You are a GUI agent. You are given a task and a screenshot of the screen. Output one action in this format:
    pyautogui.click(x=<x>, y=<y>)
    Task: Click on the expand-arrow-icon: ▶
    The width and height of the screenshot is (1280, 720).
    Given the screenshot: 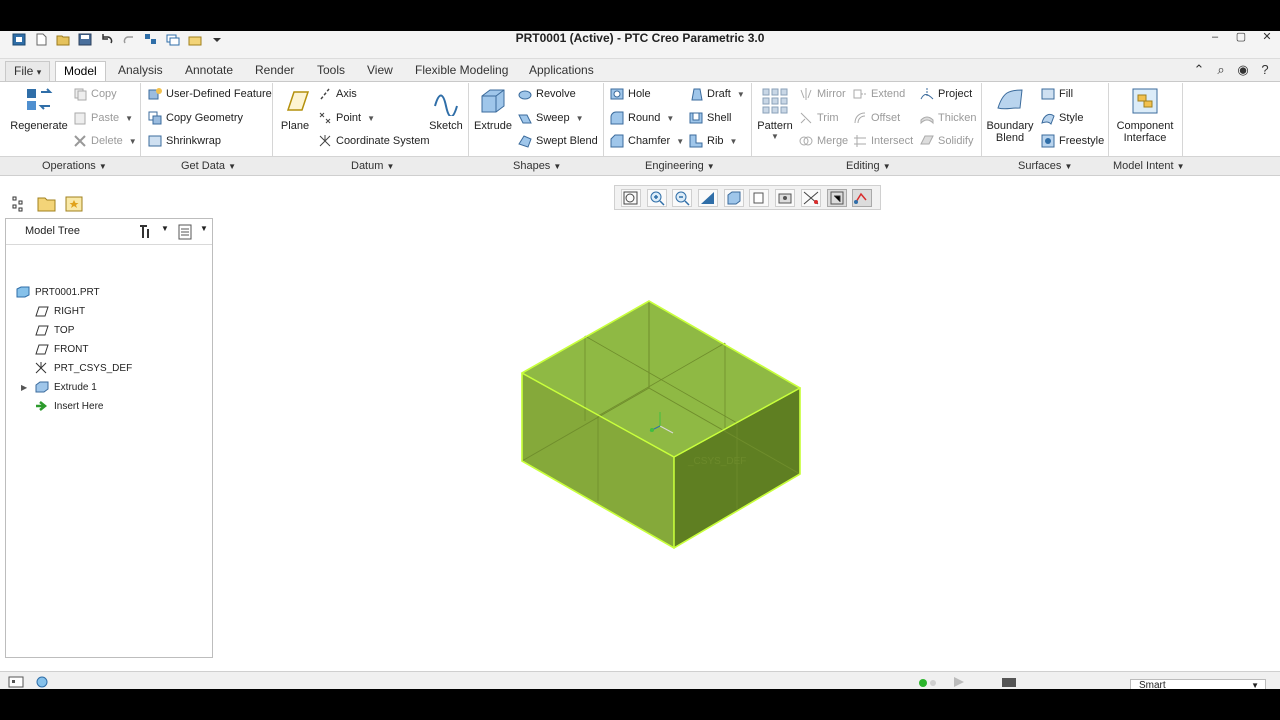 What is the action you would take?
    pyautogui.click(x=28, y=387)
    